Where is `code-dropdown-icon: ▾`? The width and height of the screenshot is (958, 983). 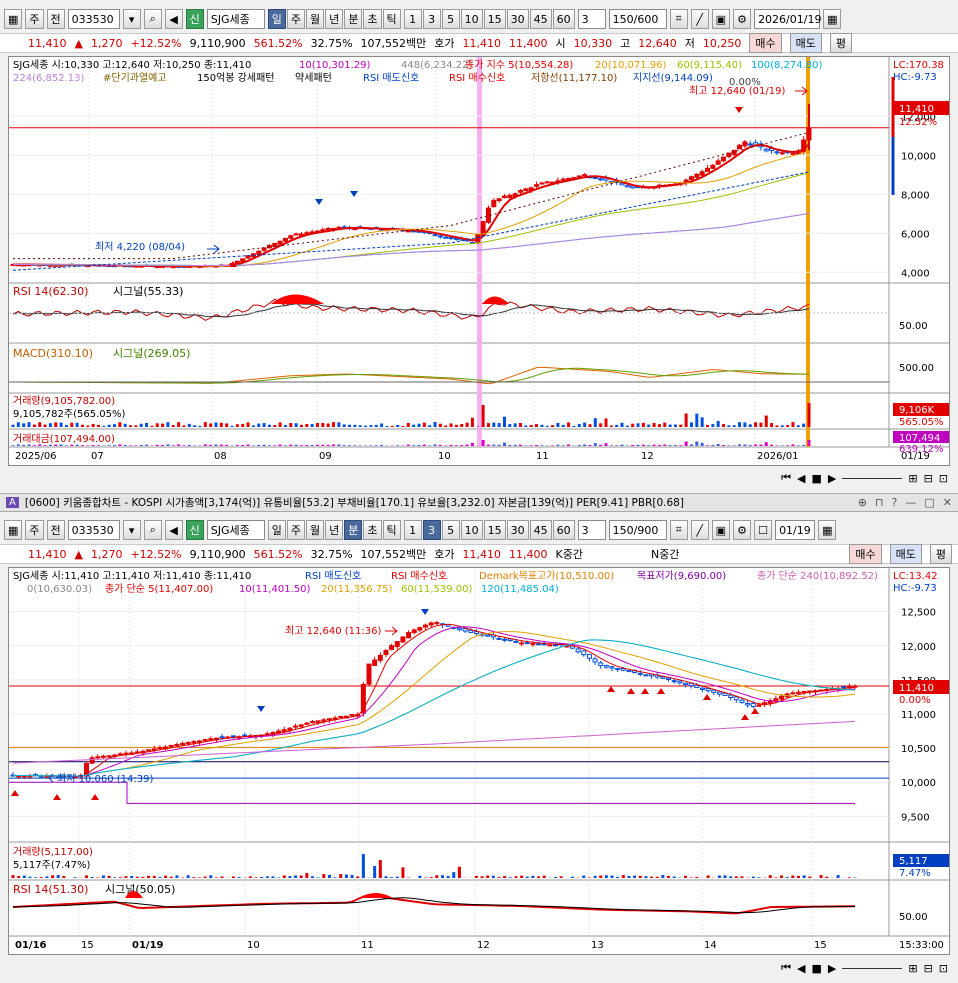
code-dropdown-icon: ▾ is located at coordinates (131, 19).